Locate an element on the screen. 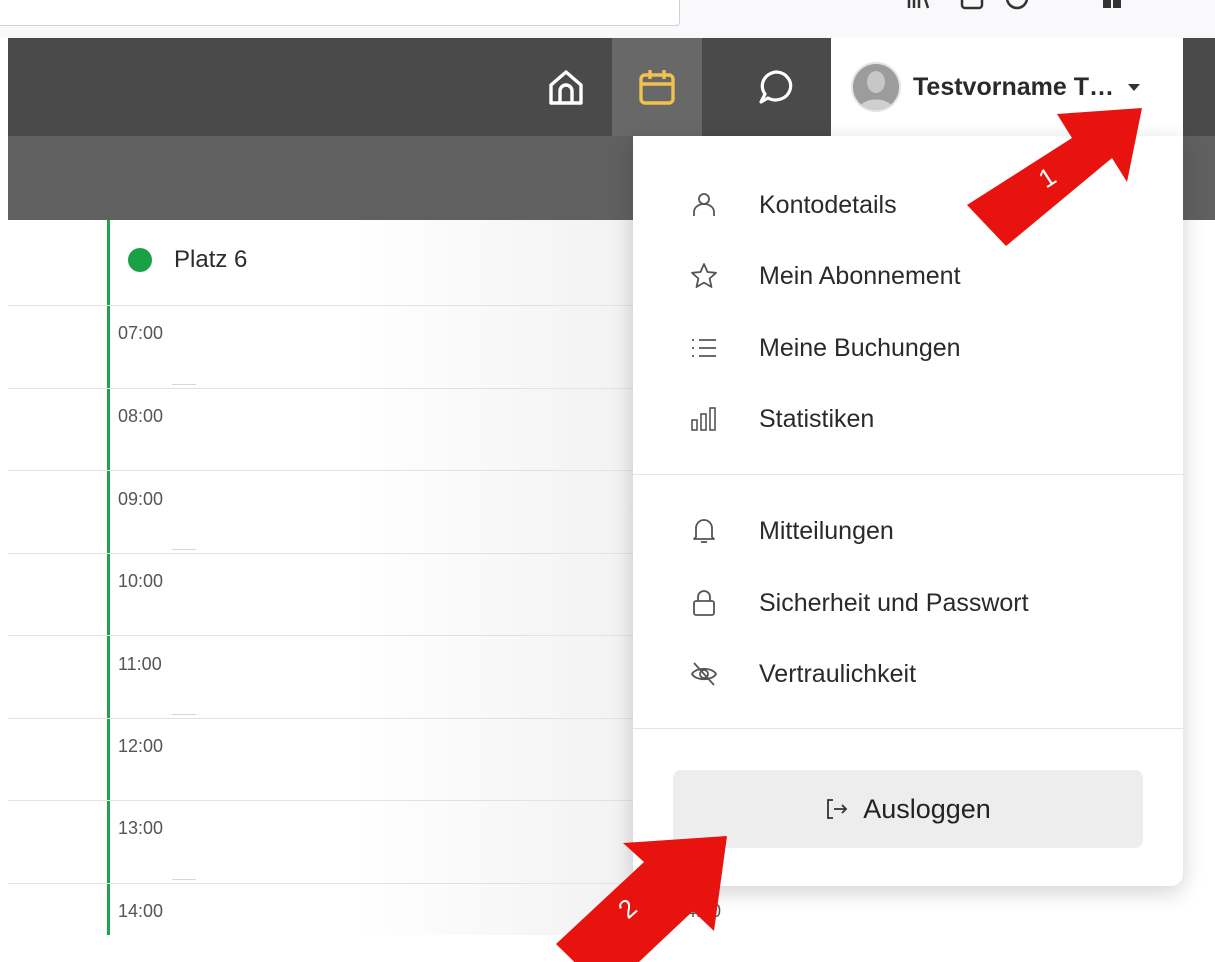 The height and width of the screenshot is (962, 1215). menu-item-sicherheit: Sicherheit und Passwort is located at coordinates (908, 603).